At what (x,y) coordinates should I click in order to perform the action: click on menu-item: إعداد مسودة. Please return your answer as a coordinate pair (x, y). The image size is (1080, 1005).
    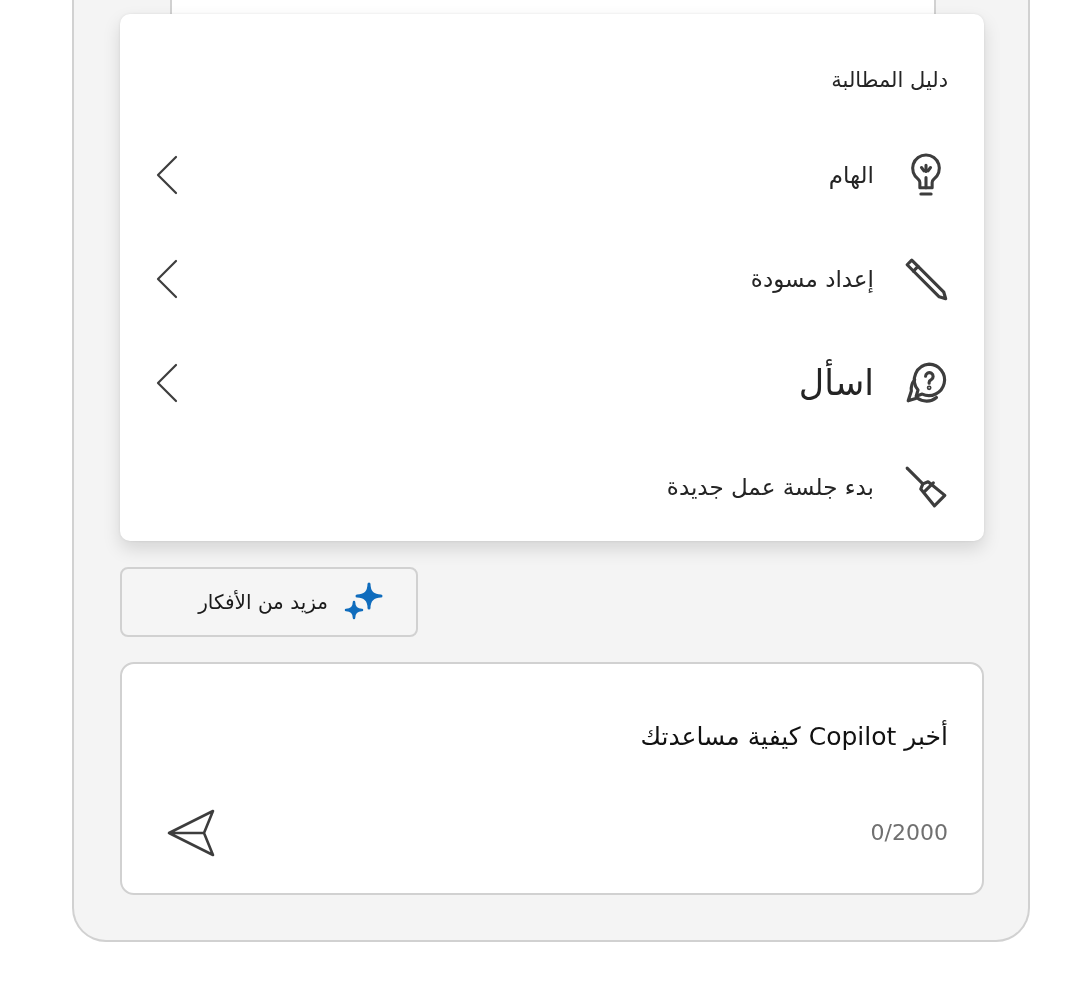
    Looking at the image, I should click on (551, 279).